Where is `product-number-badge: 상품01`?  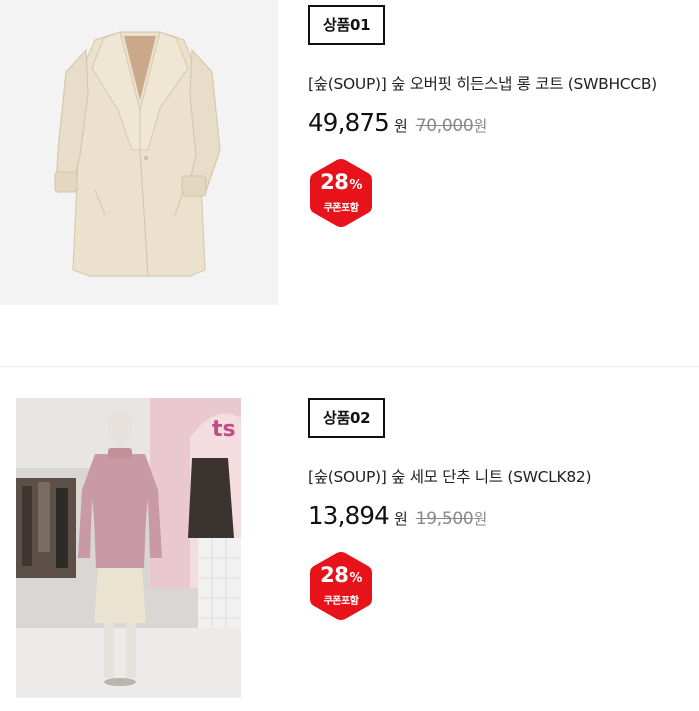 product-number-badge: 상품01 is located at coordinates (347, 25).